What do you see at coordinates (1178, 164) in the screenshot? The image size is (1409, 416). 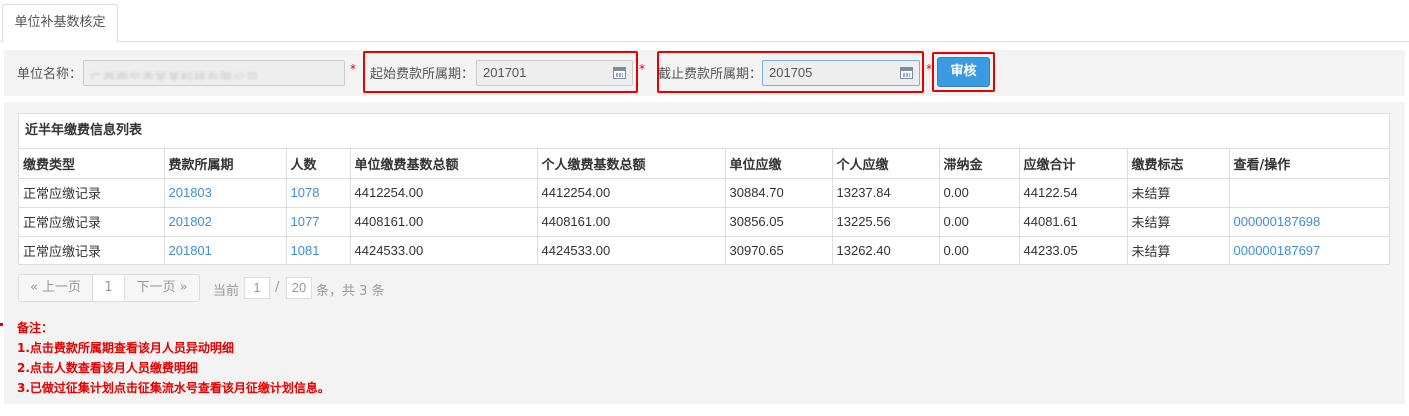 I see `column-header: 缴费标志` at bounding box center [1178, 164].